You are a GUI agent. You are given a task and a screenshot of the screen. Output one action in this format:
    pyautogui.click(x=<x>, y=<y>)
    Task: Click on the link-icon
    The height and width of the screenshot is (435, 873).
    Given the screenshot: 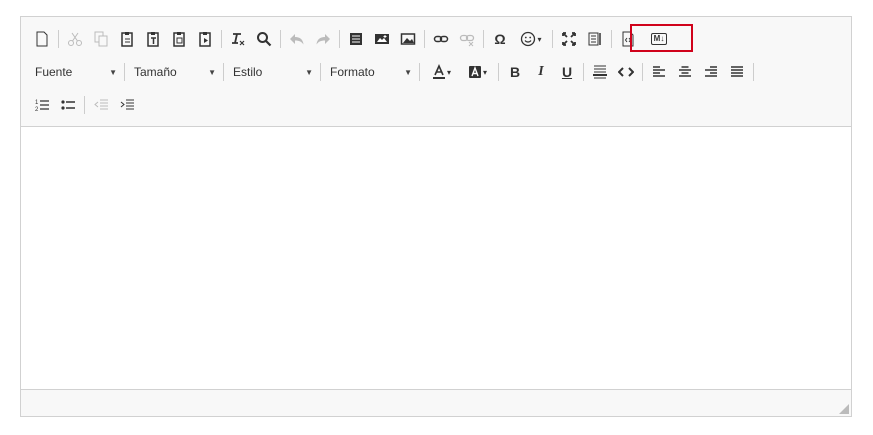 What is the action you would take?
    pyautogui.click(x=441, y=39)
    